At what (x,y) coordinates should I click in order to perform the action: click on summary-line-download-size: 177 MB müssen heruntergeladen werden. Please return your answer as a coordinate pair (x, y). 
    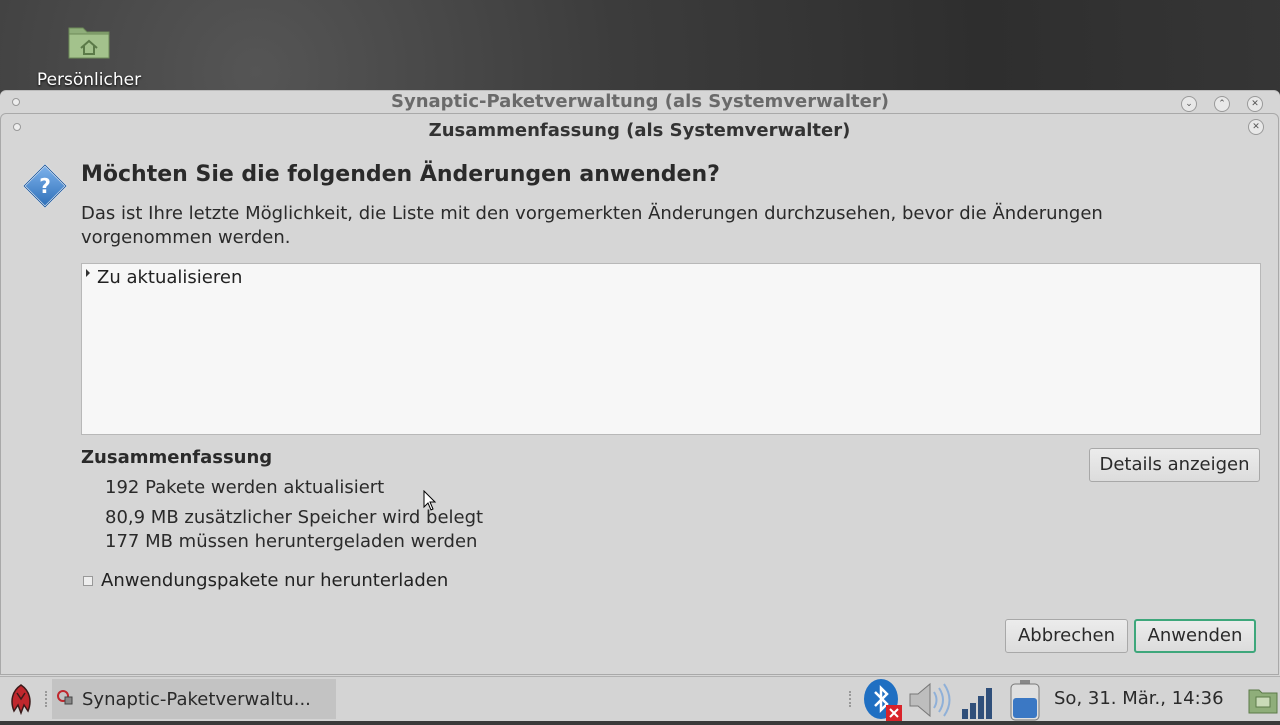
    Looking at the image, I should click on (291, 541).